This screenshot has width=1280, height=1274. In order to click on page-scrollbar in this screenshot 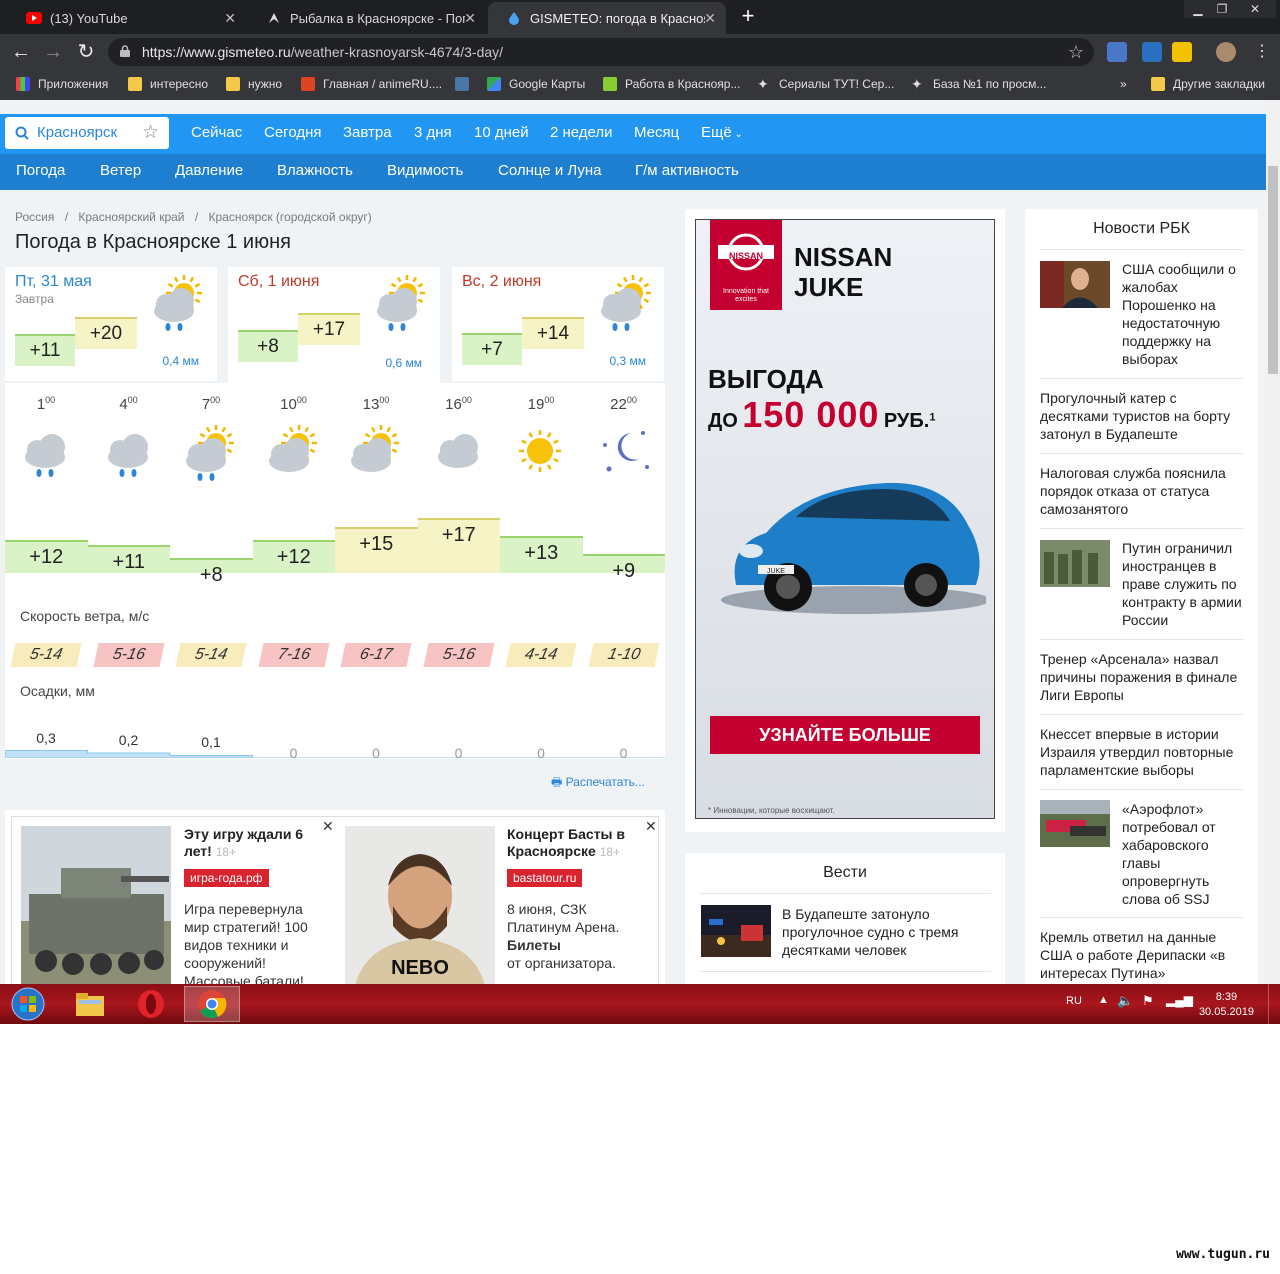, I will do `click(1273, 542)`.